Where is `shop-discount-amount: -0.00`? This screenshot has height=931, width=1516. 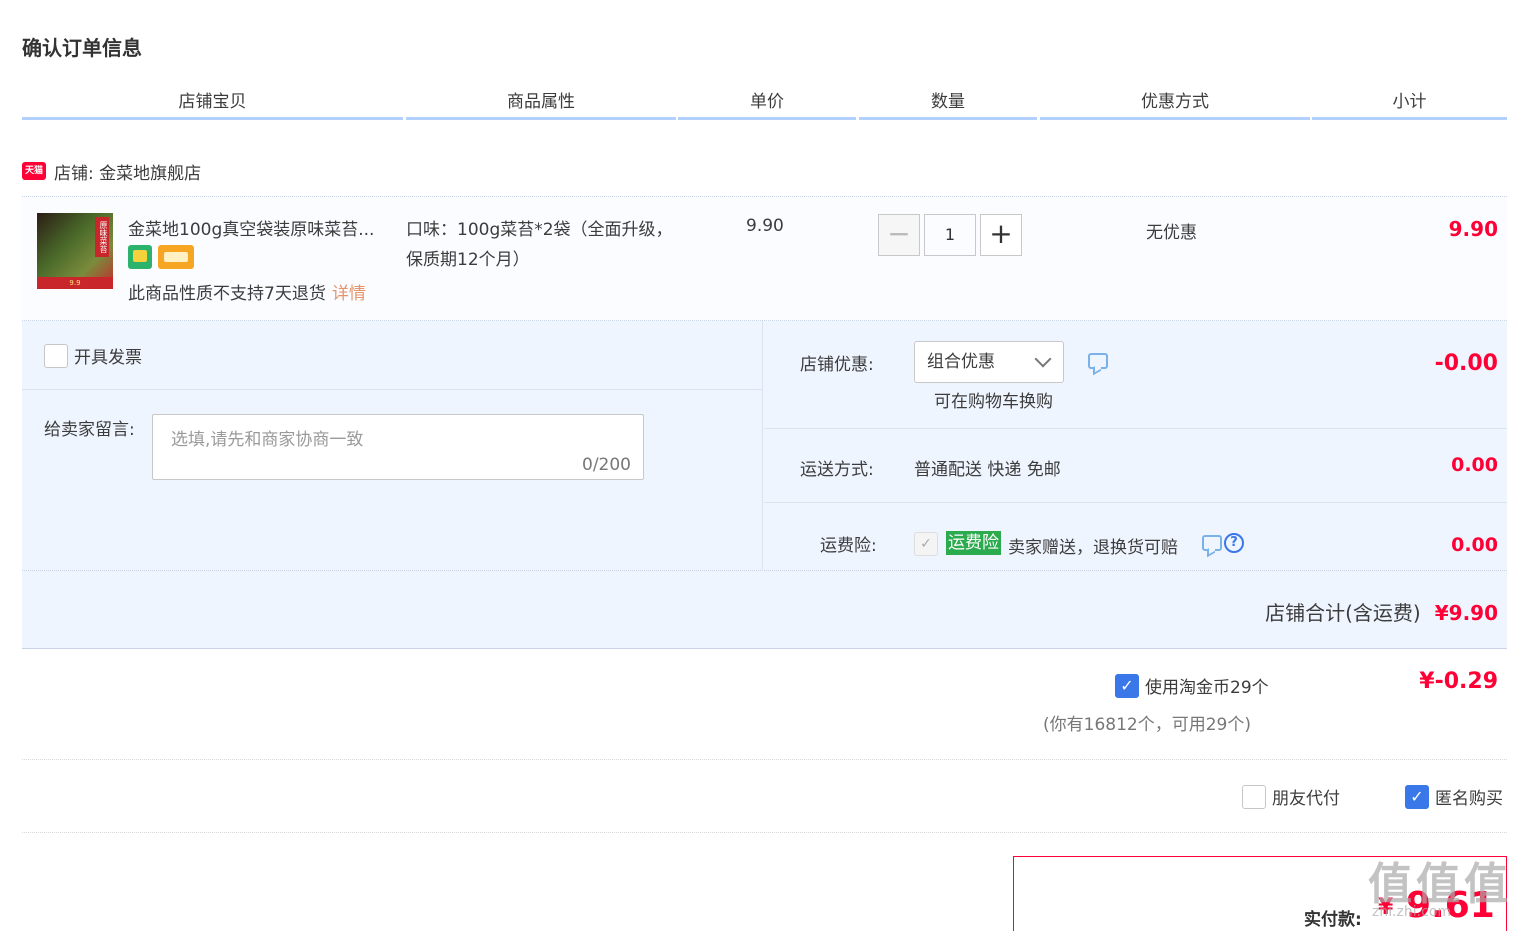 shop-discount-amount: -0.00 is located at coordinates (1466, 363).